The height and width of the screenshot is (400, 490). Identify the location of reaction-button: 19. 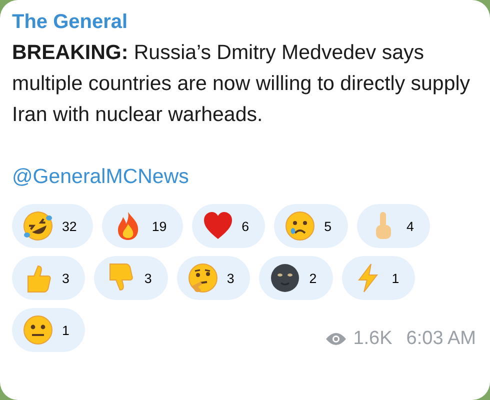
(142, 226).